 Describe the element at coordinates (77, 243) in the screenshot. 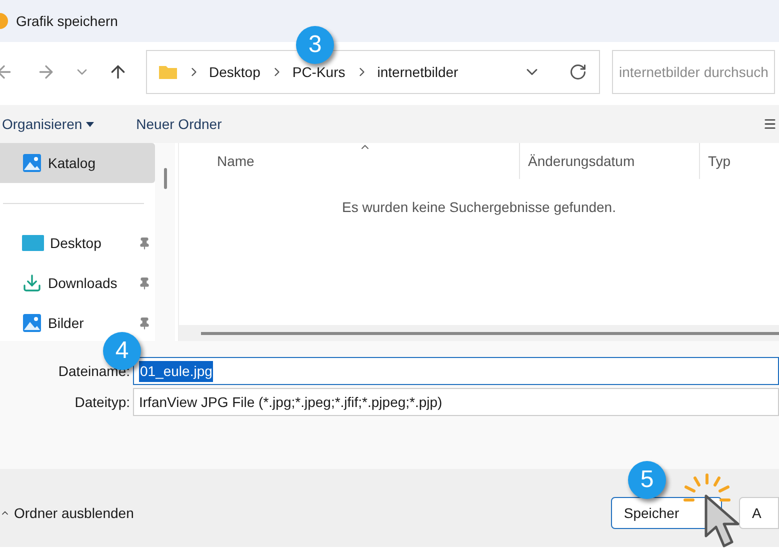

I see `sidebar-item: Desktop` at that location.